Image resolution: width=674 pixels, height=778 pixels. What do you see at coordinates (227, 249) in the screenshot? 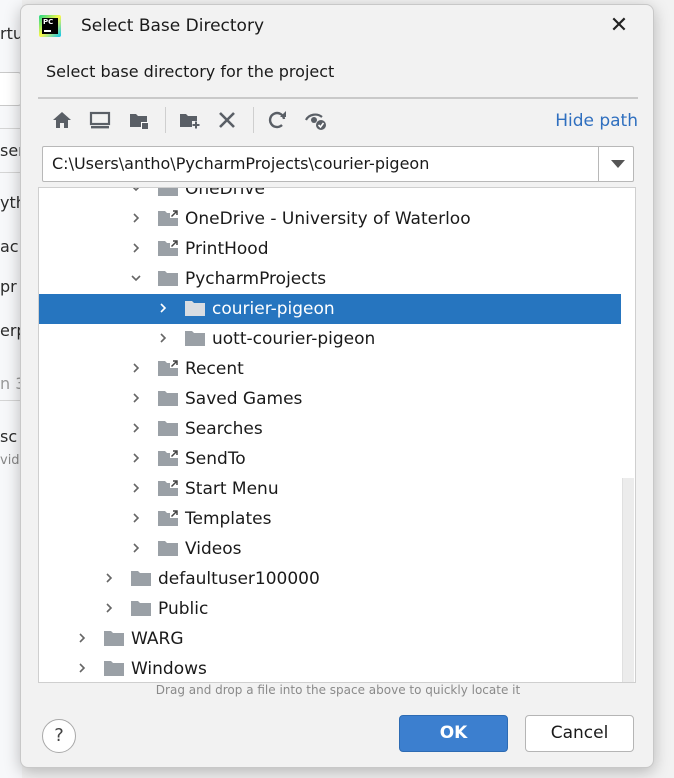
I see `tree-row-label: PrintHood` at bounding box center [227, 249].